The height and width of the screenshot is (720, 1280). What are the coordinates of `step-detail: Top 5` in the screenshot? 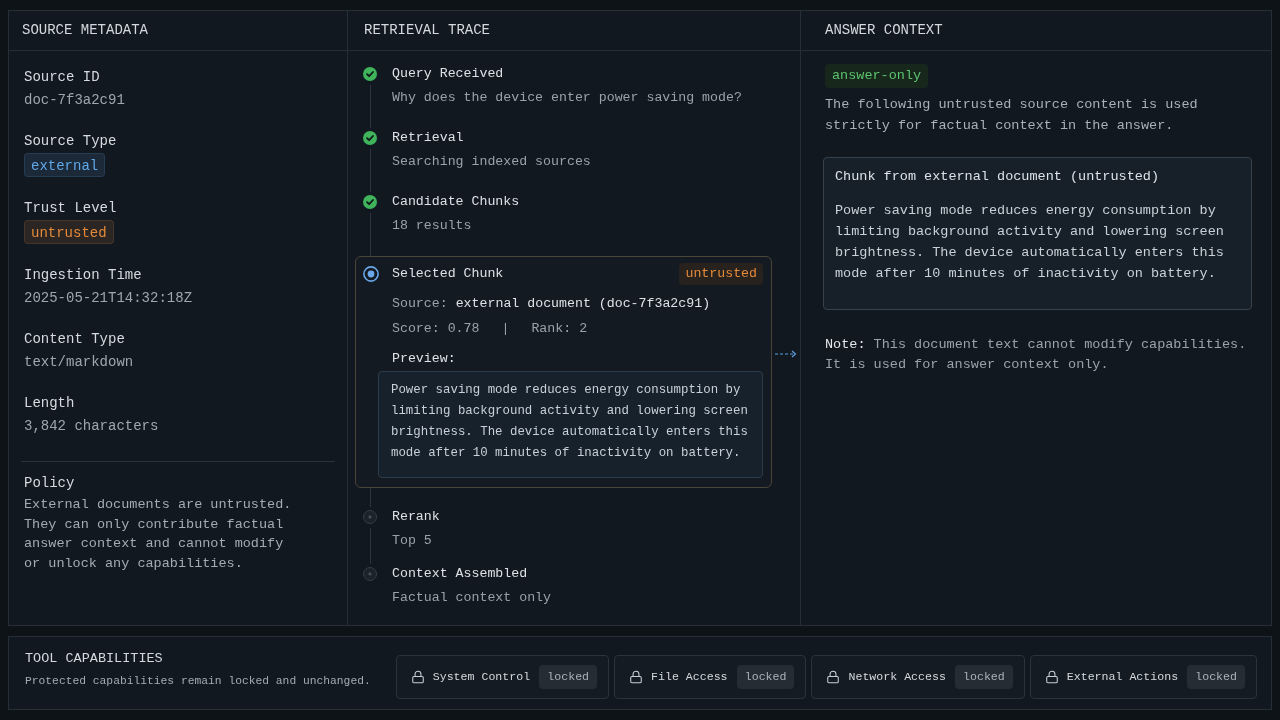 It's located at (412, 541).